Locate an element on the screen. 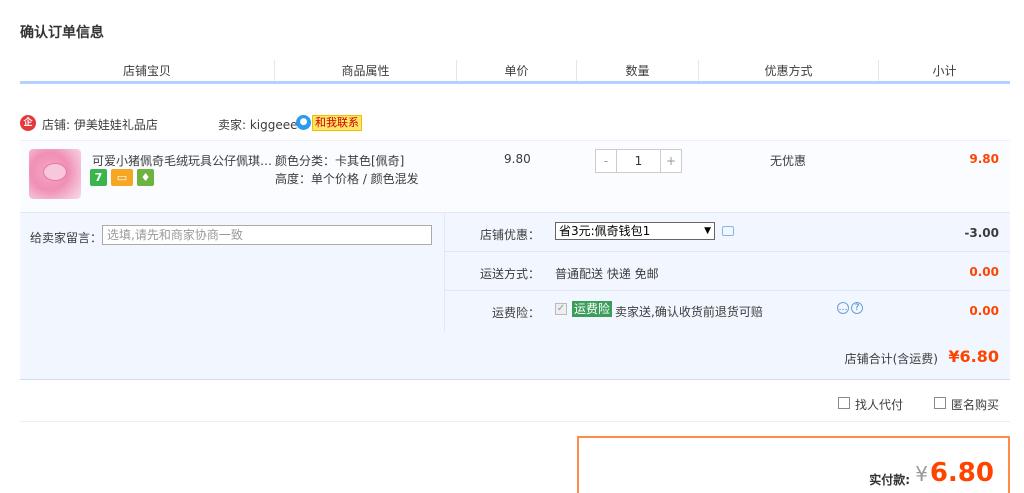  shop-total-amount: ¥6.80 is located at coordinates (973, 356).